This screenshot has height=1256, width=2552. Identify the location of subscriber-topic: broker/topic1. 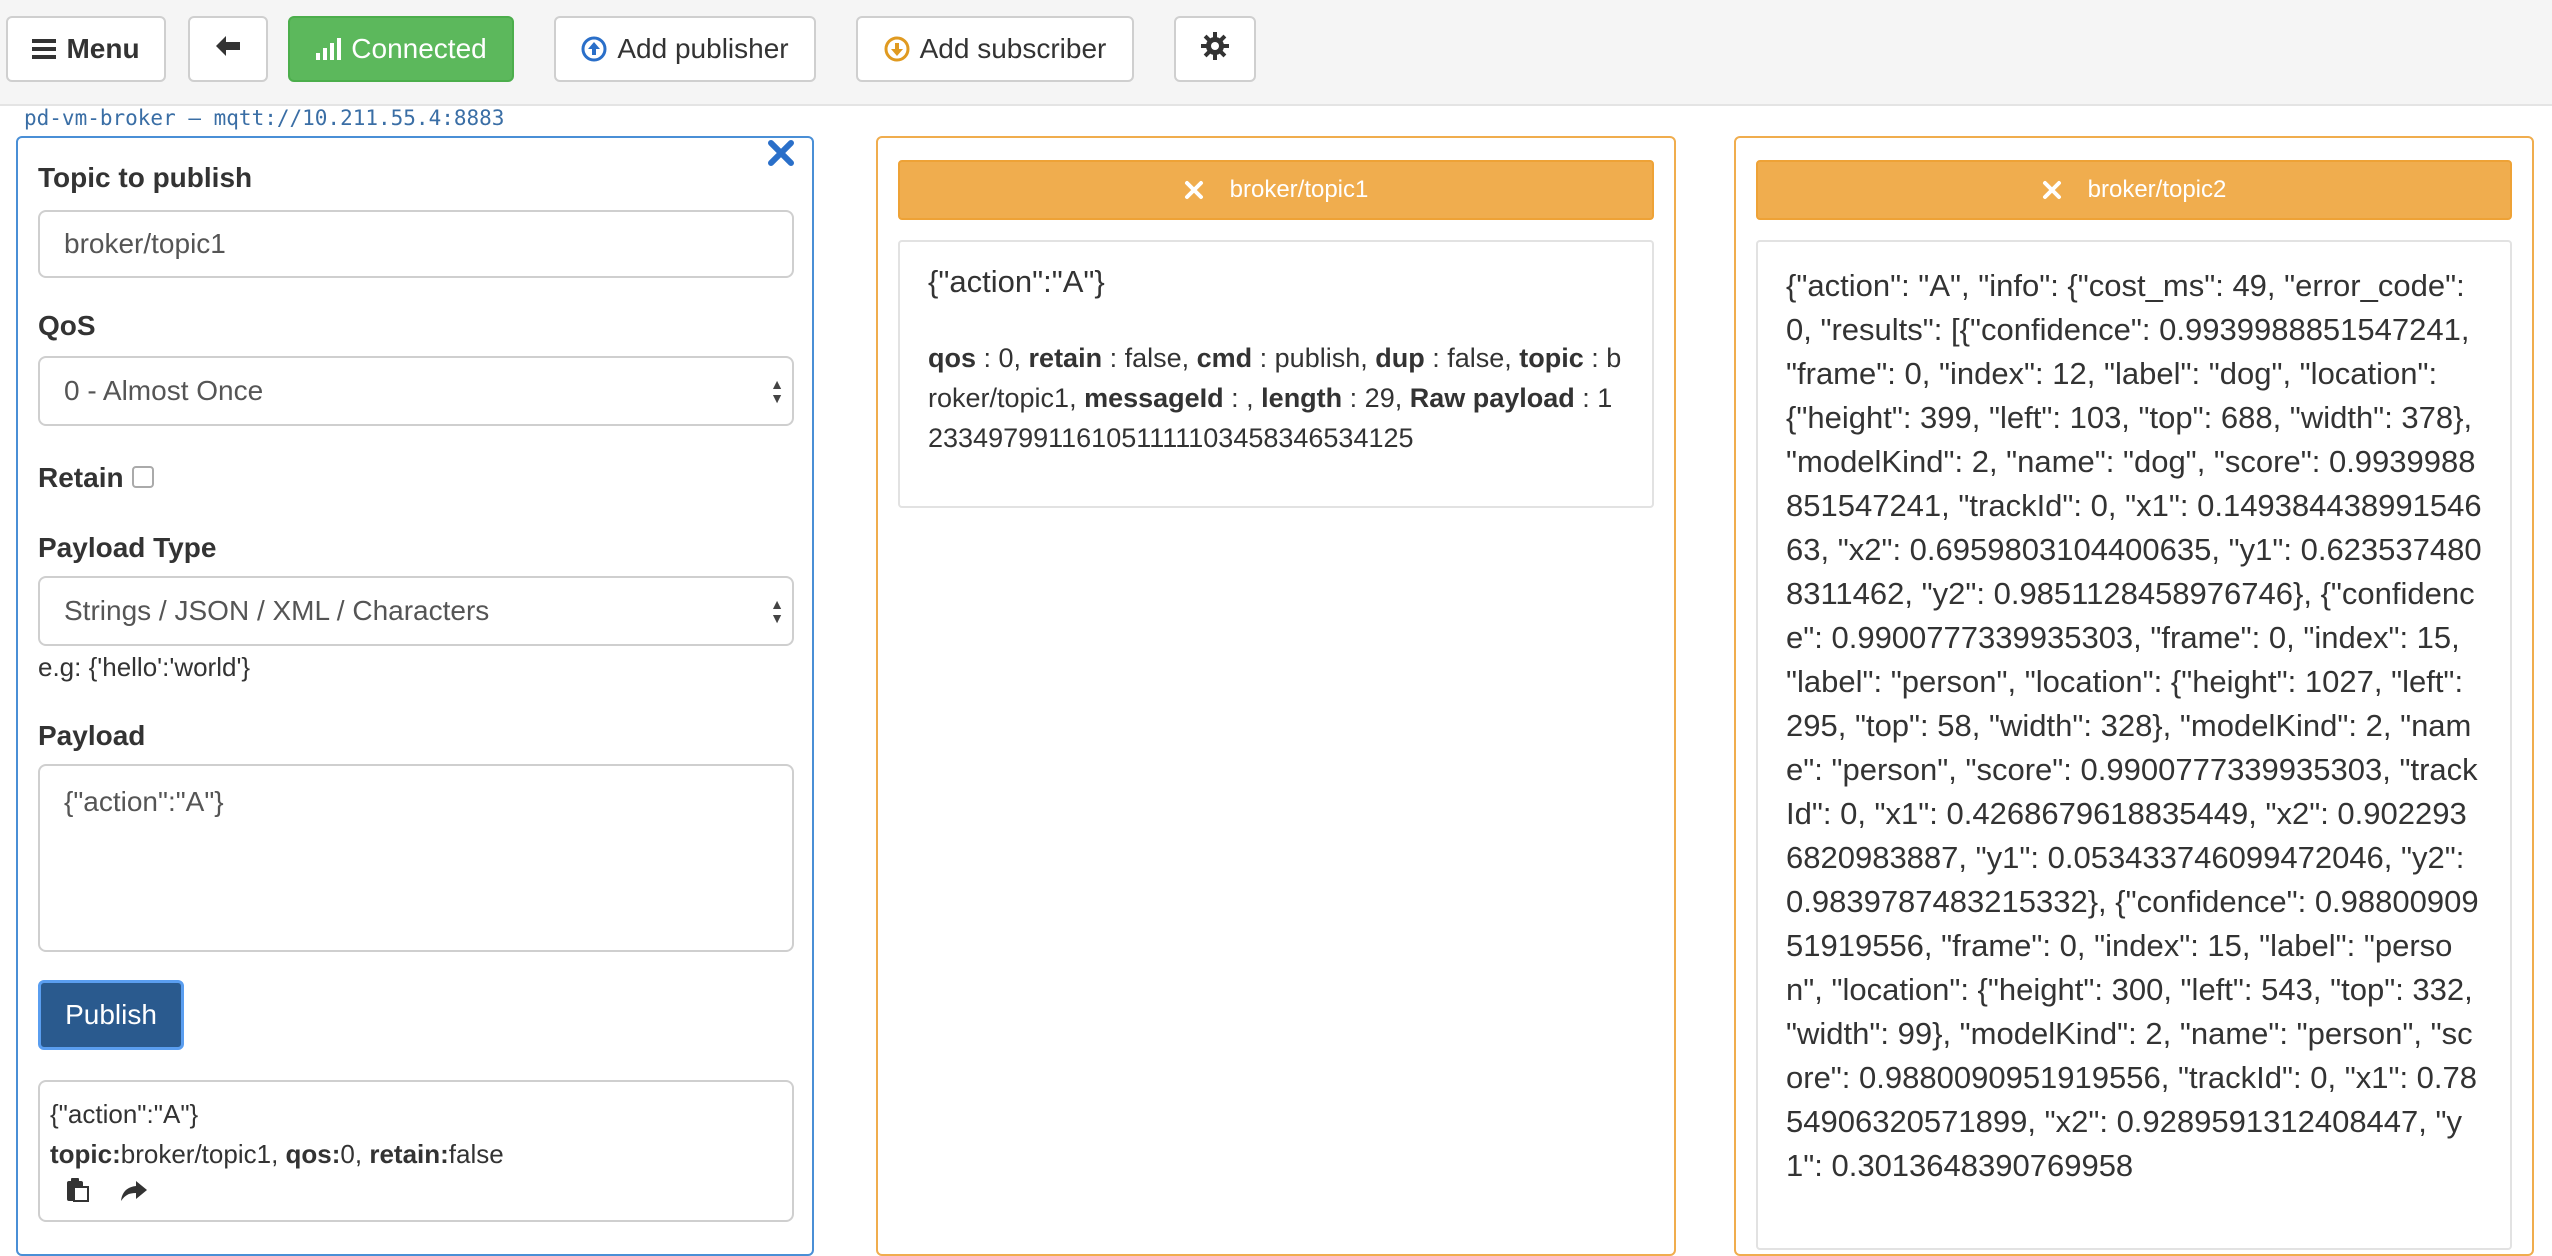
(1299, 189).